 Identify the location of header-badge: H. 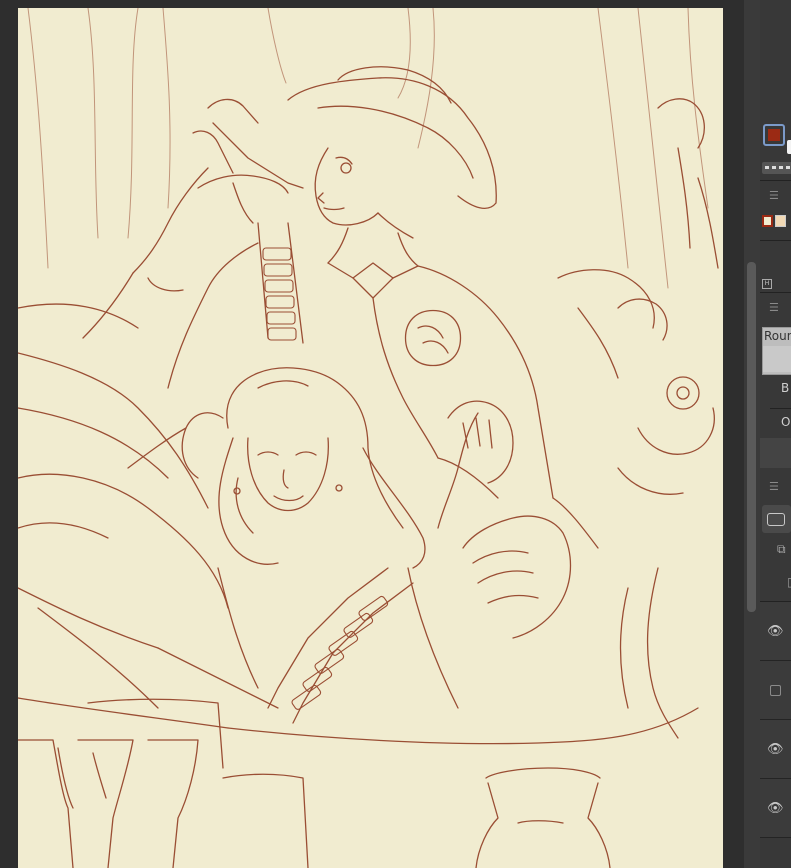
(767, 284).